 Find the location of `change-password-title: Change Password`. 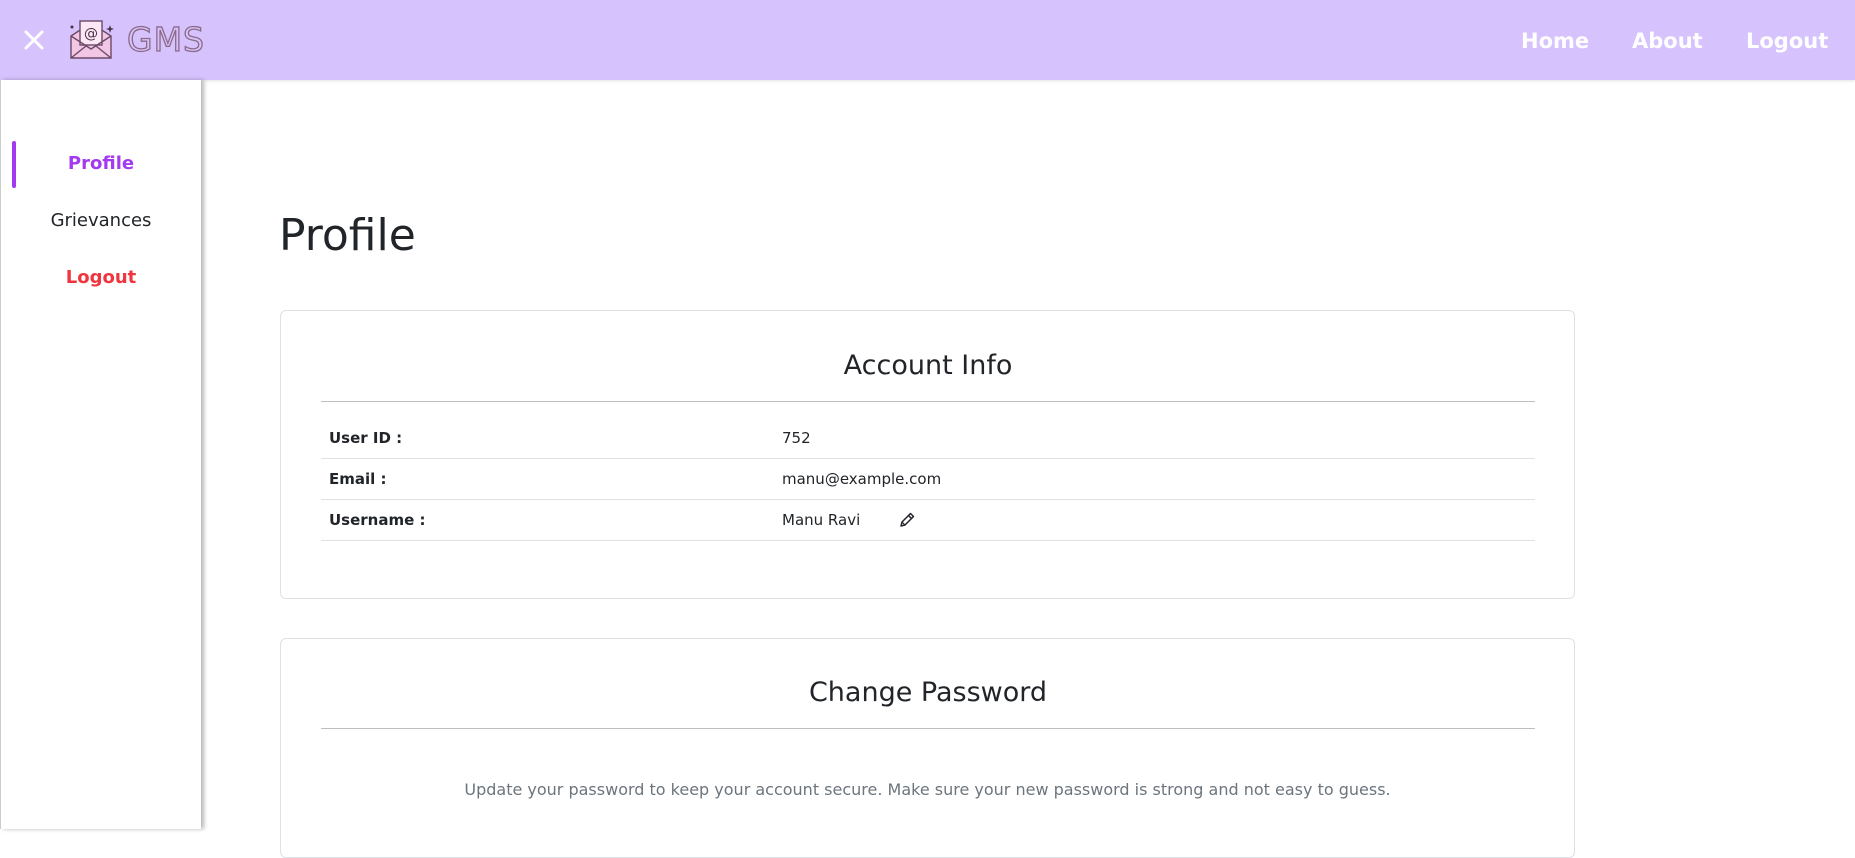

change-password-title: Change Password is located at coordinates (928, 692).